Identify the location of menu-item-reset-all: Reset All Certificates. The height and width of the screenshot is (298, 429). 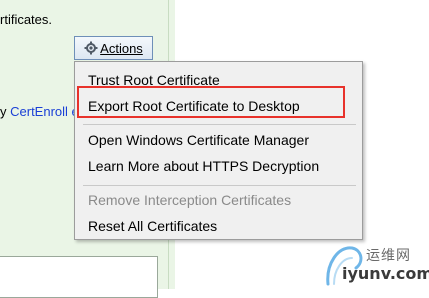
(152, 226).